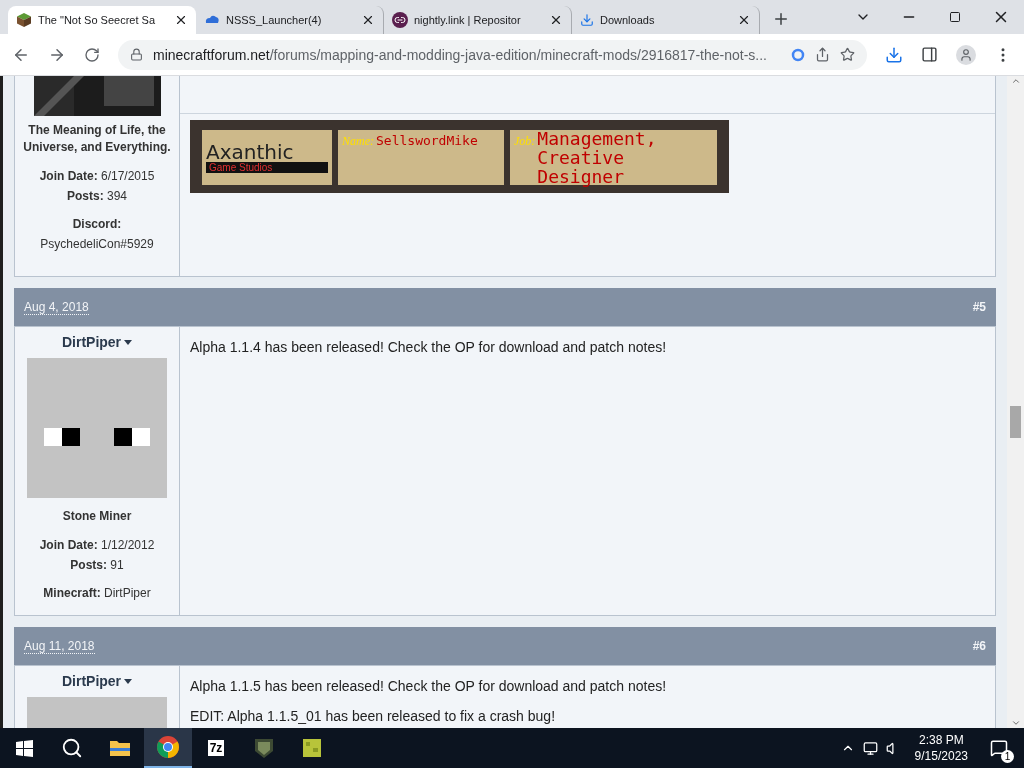 The width and height of the screenshot is (1024, 768). Describe the element at coordinates (97, 516) in the screenshot. I see `user-title: Stone Miner` at that location.